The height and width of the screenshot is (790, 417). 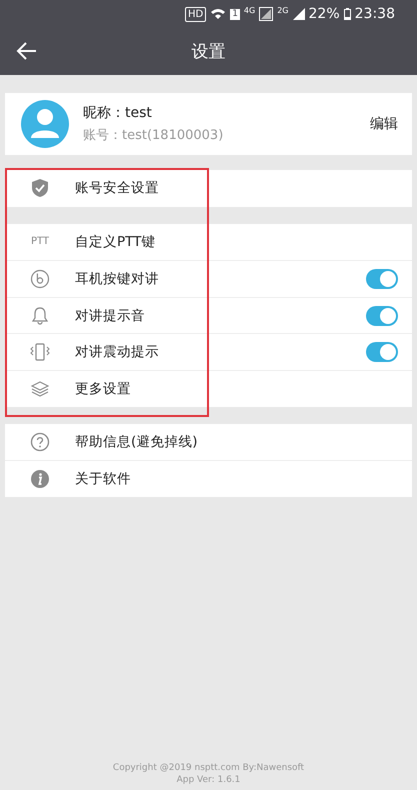 I want to click on settings-item: PTT 自定义PTT键, so click(x=208, y=242).